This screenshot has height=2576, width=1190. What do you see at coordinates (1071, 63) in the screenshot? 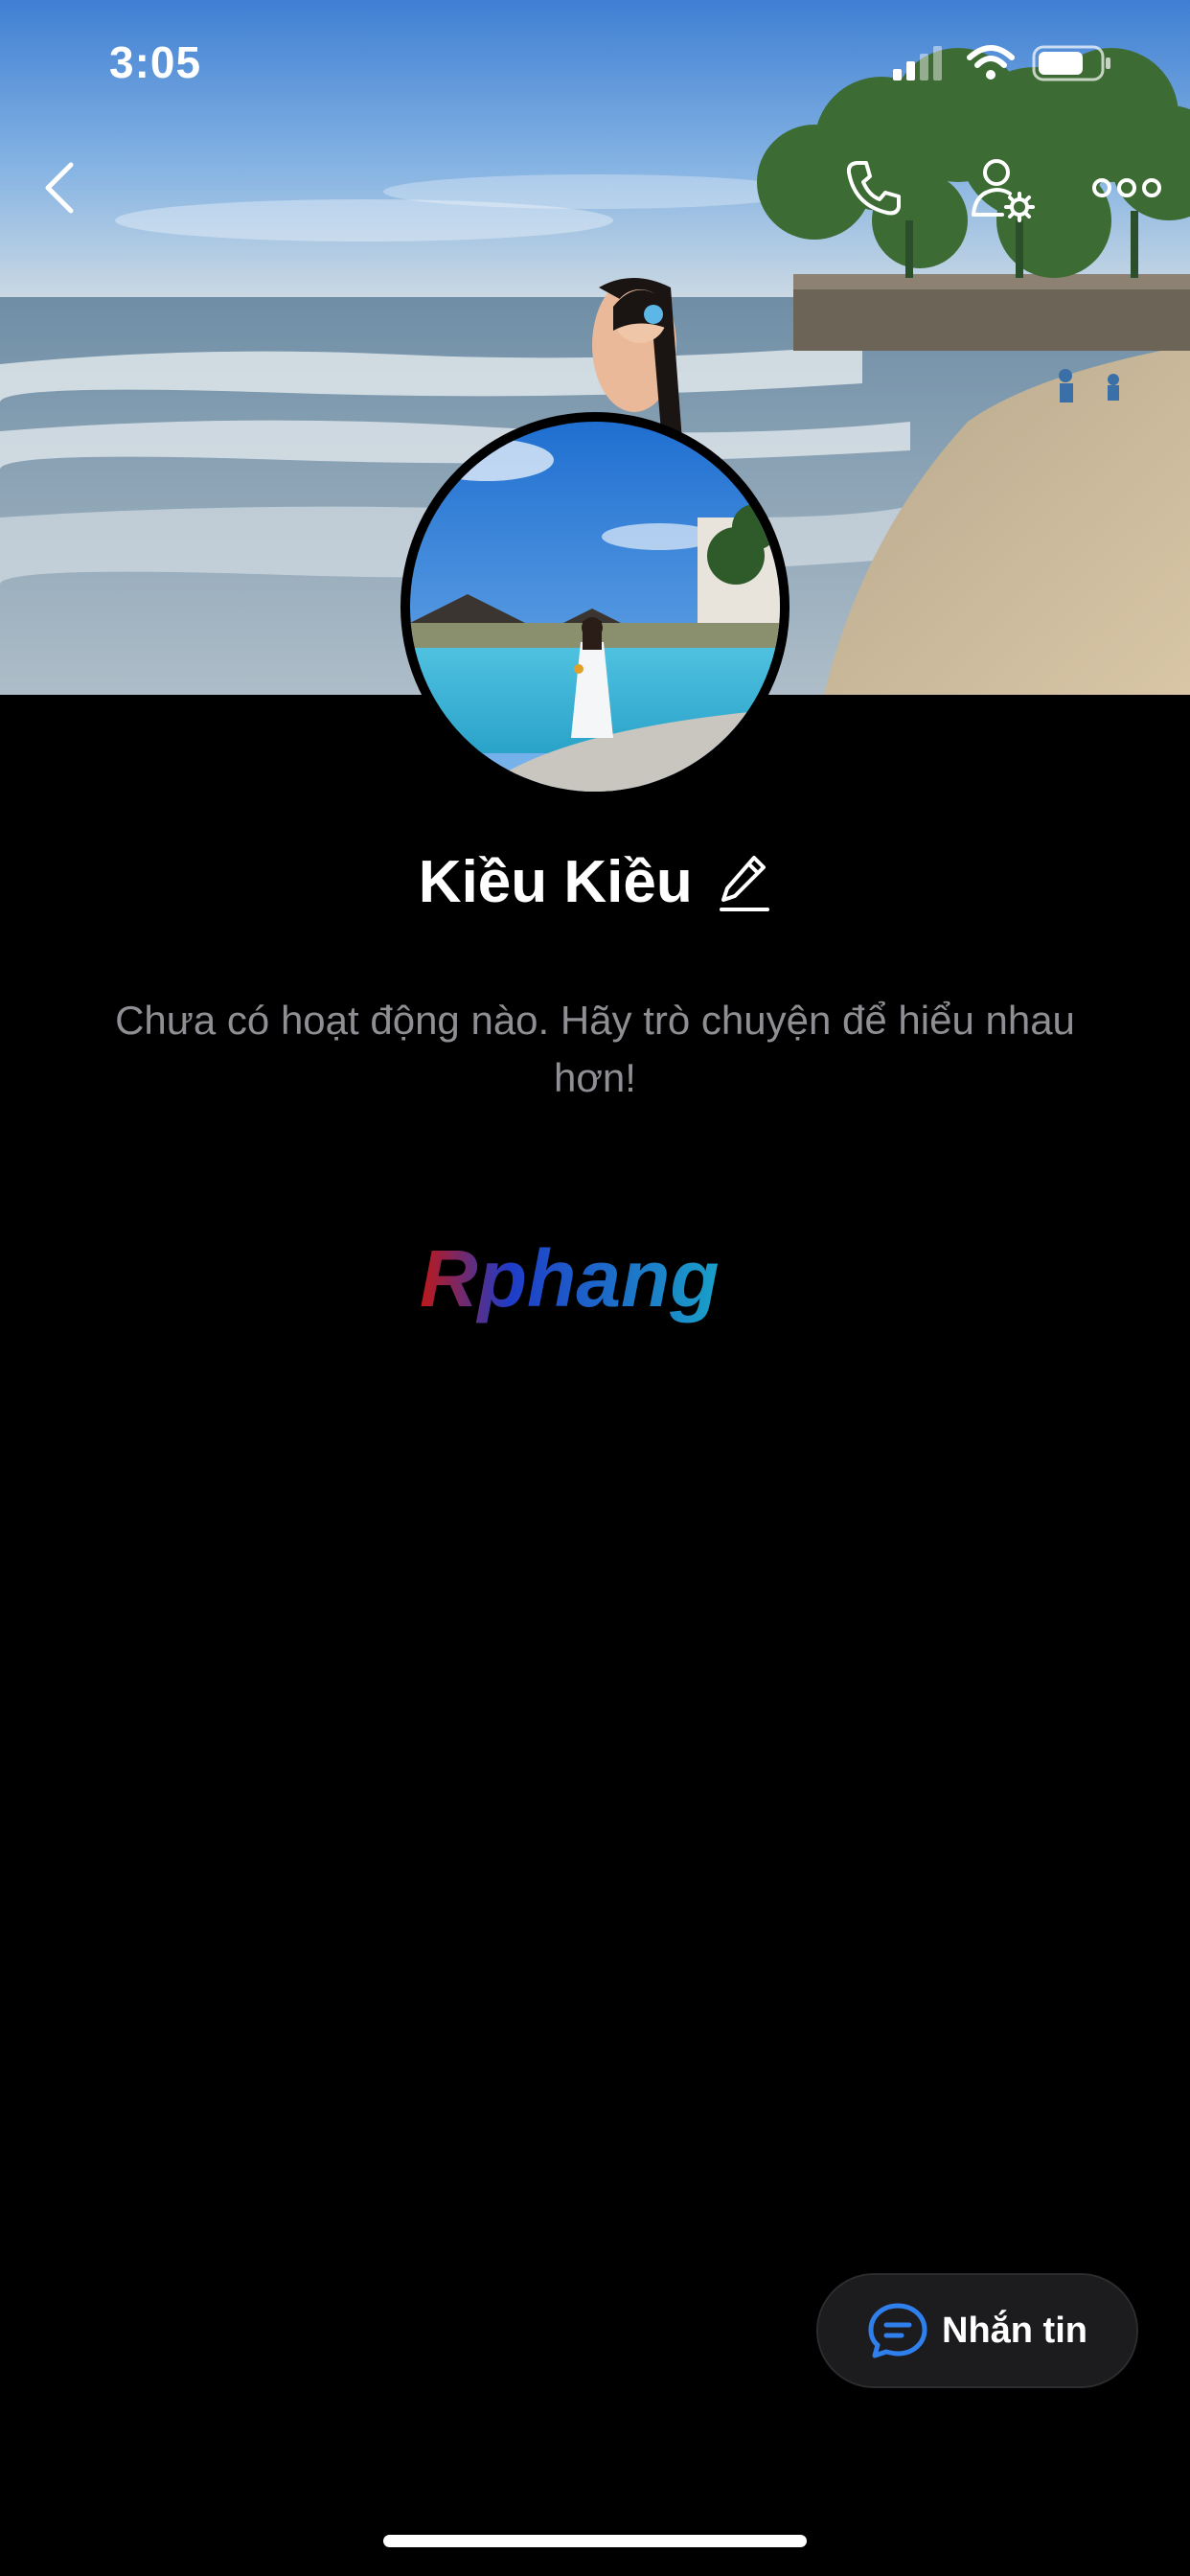
I see `battery-icon` at bounding box center [1071, 63].